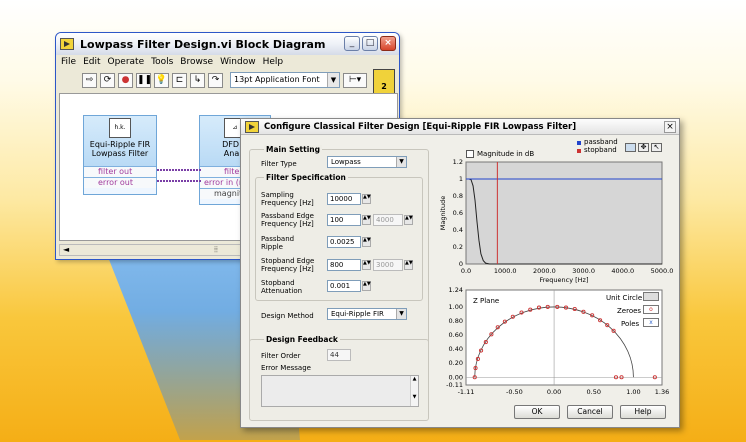 This screenshot has width=746, height=442. What do you see at coordinates (456, 363) in the screenshot?
I see `y-tick-label: 0.20` at bounding box center [456, 363].